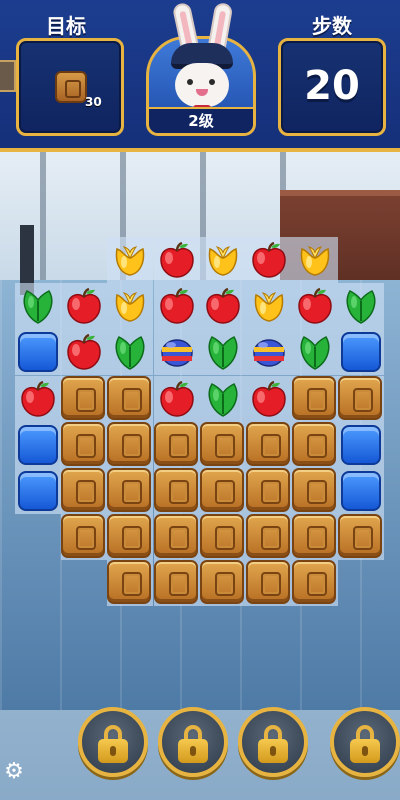 The height and width of the screenshot is (800, 400). Describe the element at coordinates (201, 120) in the screenshot. I see `level-badge: 2级` at that location.